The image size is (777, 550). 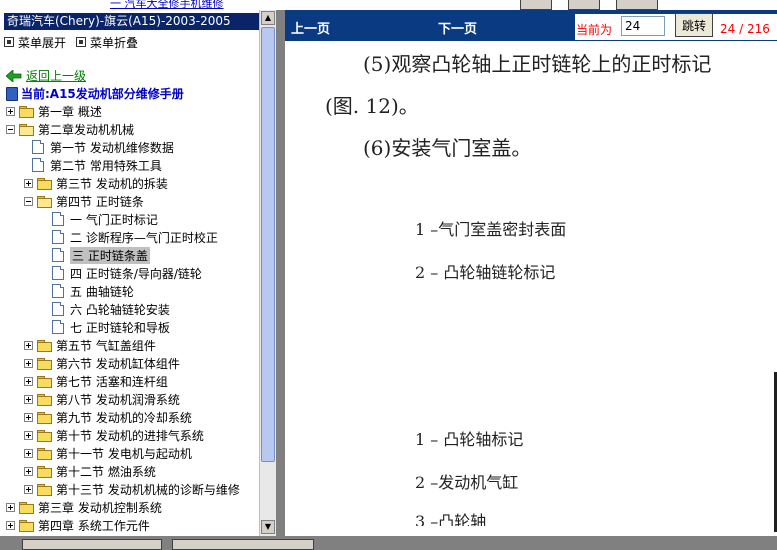 What do you see at coordinates (70, 111) in the screenshot?
I see `tree-item-label: 第一章 概述` at bounding box center [70, 111].